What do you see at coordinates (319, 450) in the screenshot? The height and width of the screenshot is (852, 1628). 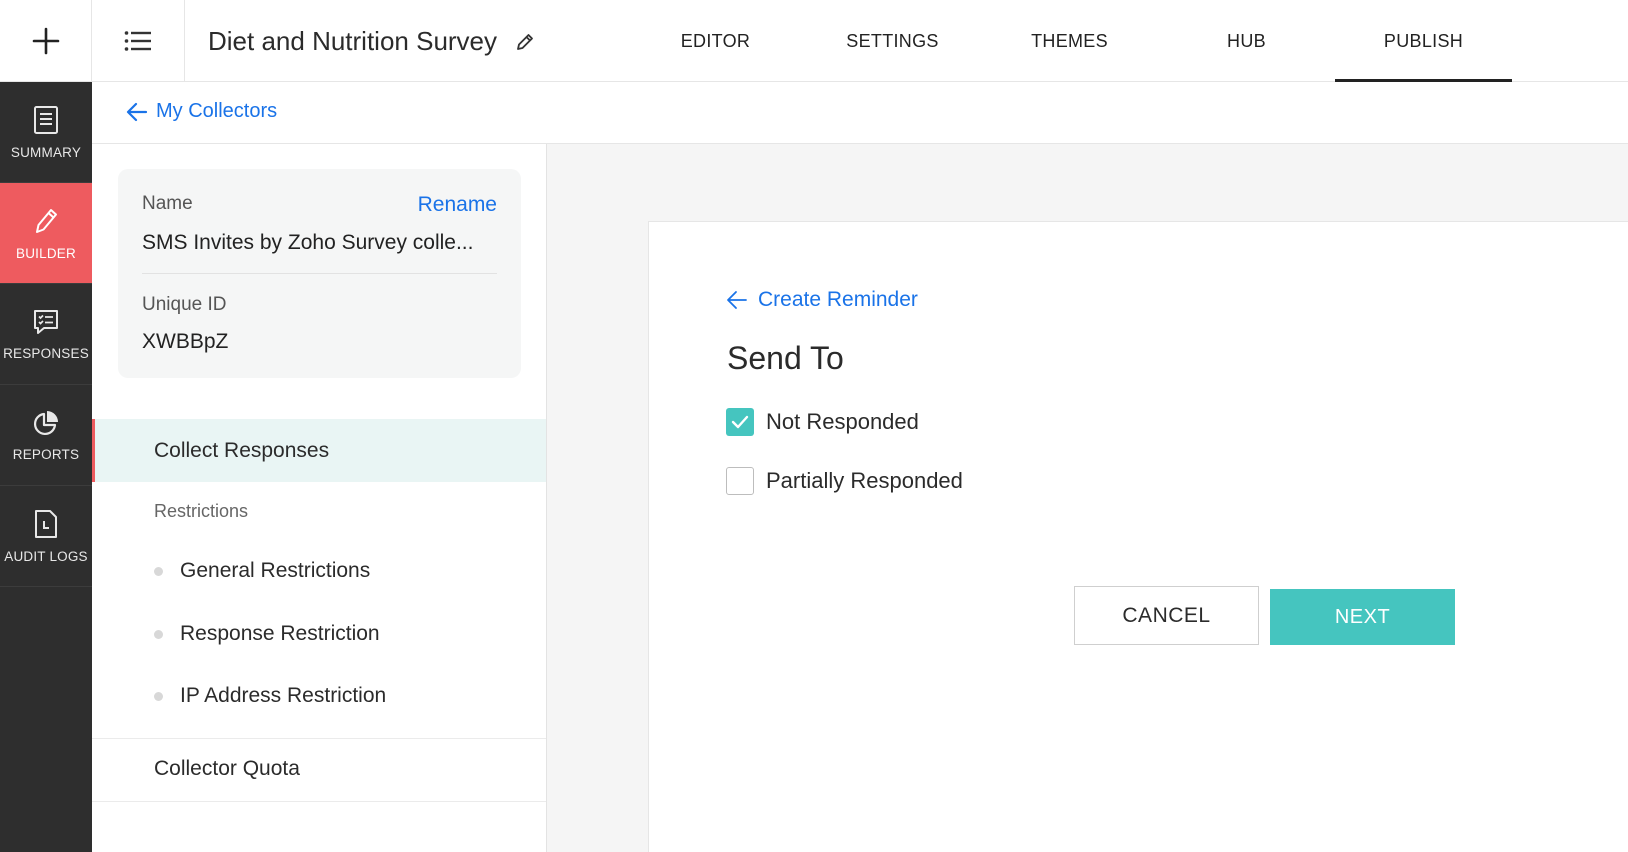 I see `collect-responses-item: Collect Responses` at bounding box center [319, 450].